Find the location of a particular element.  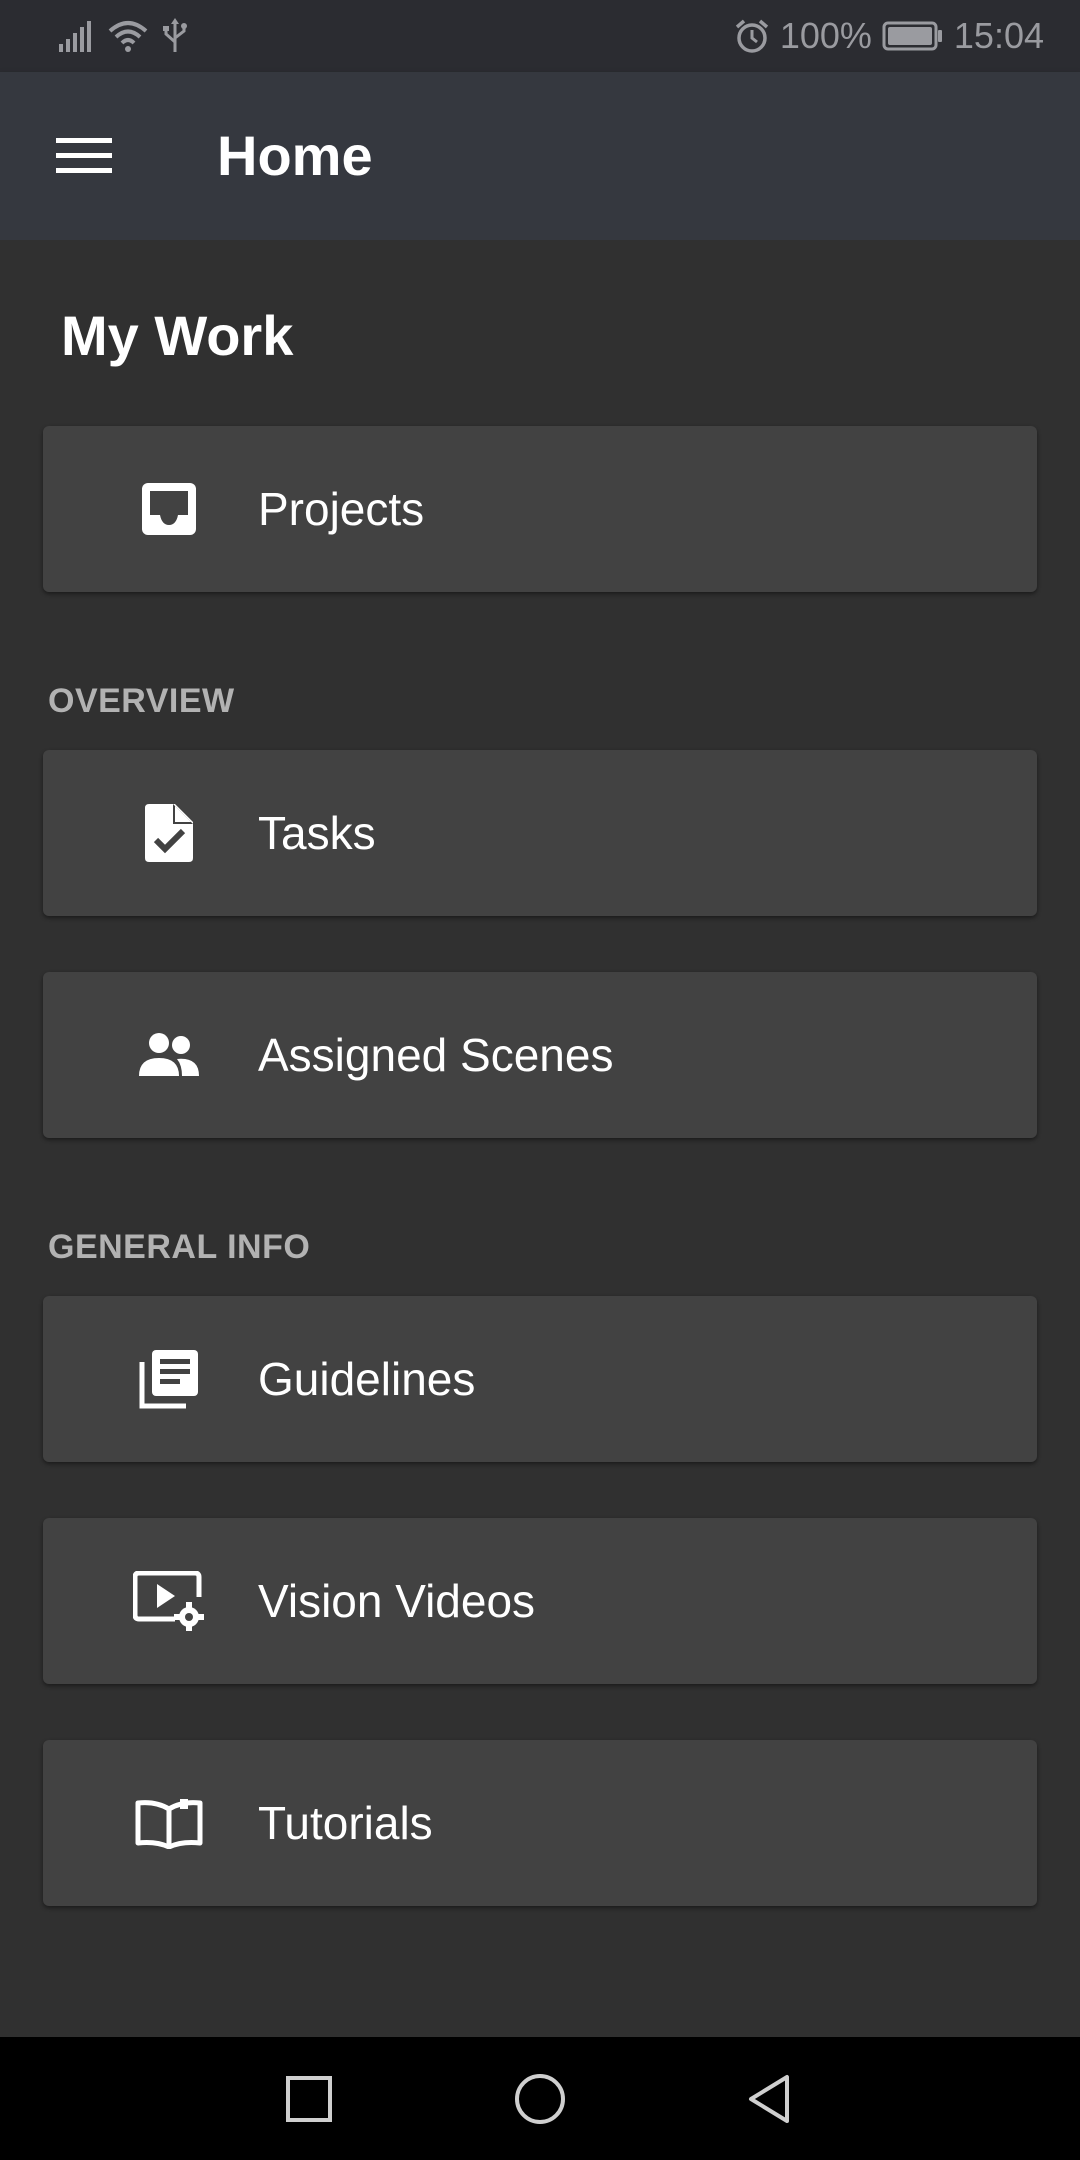

assigned-scenes-card: Assigned Scenes is located at coordinates (540, 1055).